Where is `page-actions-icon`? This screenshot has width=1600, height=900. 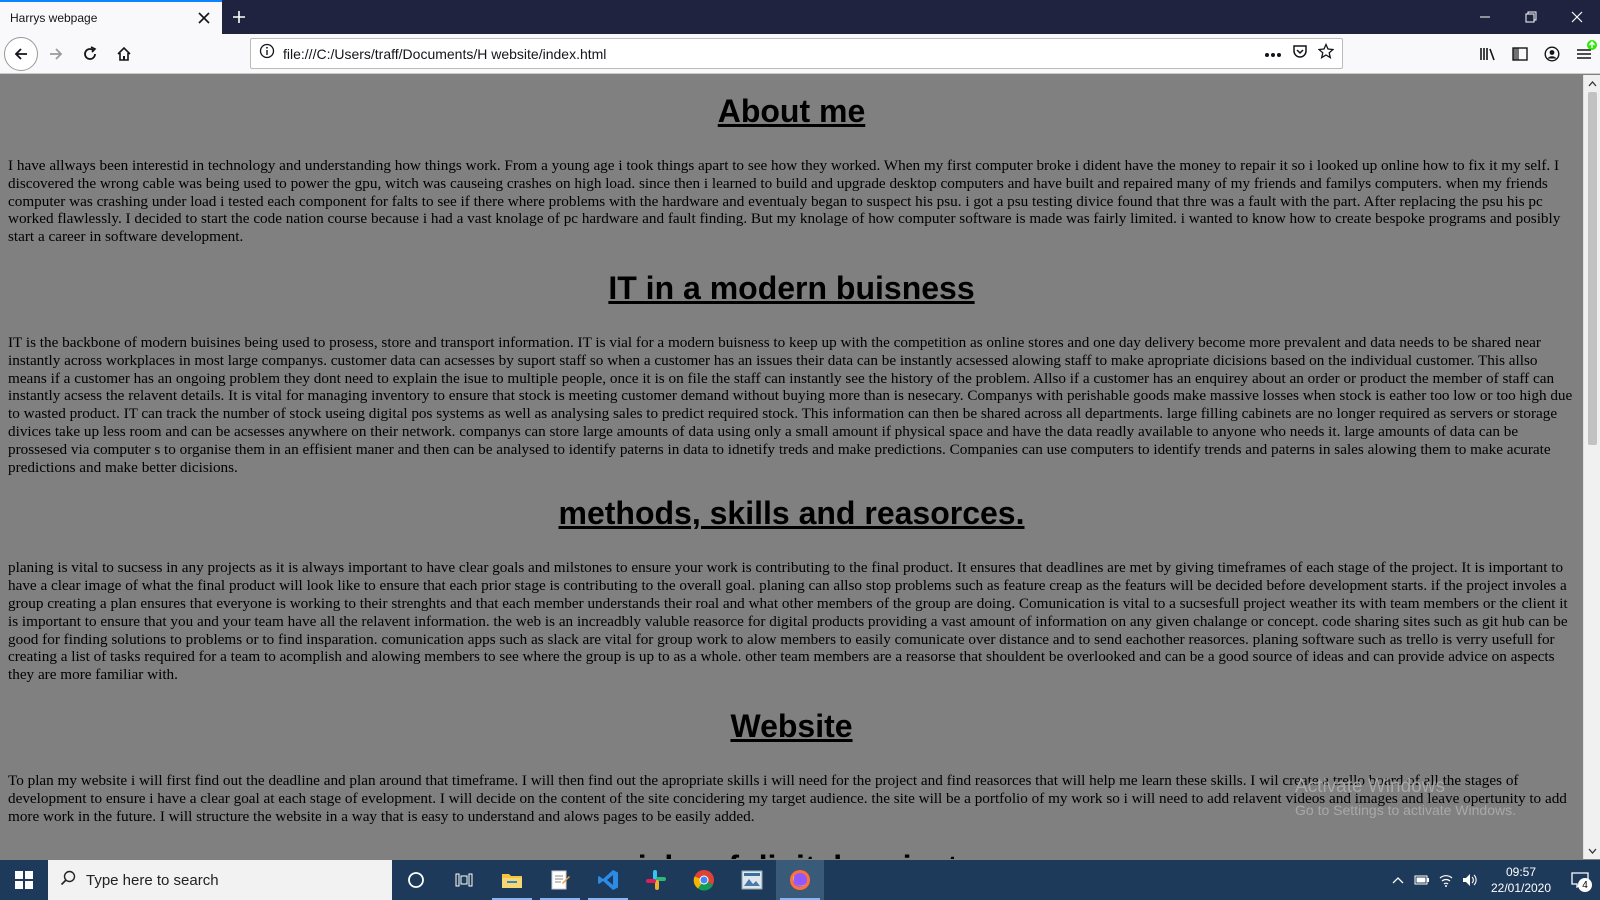 page-actions-icon is located at coordinates (1273, 54).